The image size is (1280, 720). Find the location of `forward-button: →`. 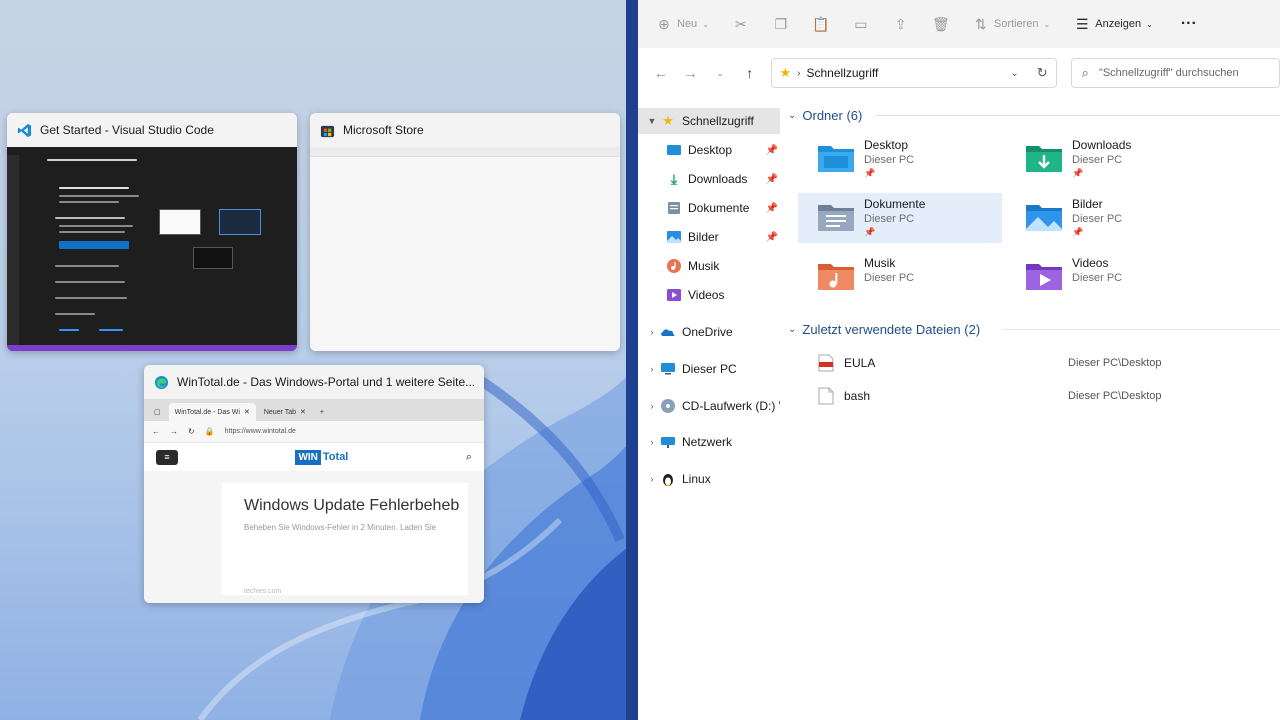

forward-button: → is located at coordinates (691, 73).